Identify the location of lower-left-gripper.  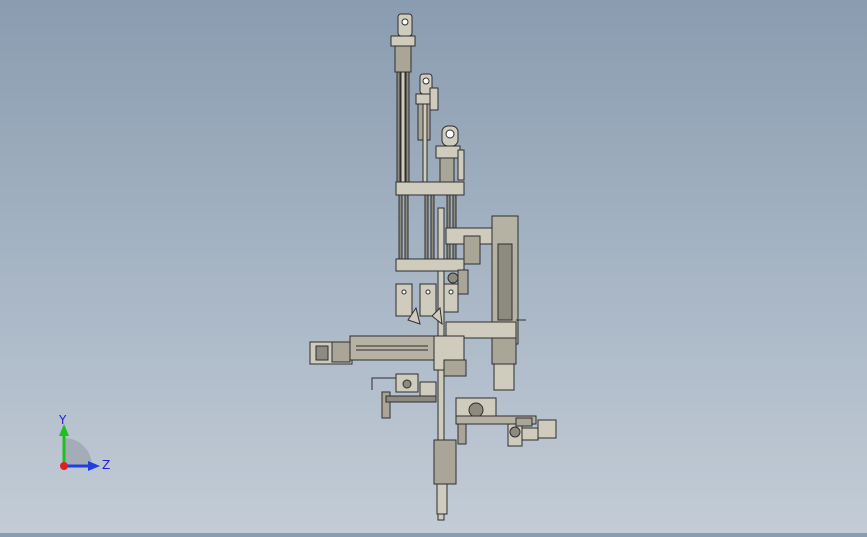
(404, 396).